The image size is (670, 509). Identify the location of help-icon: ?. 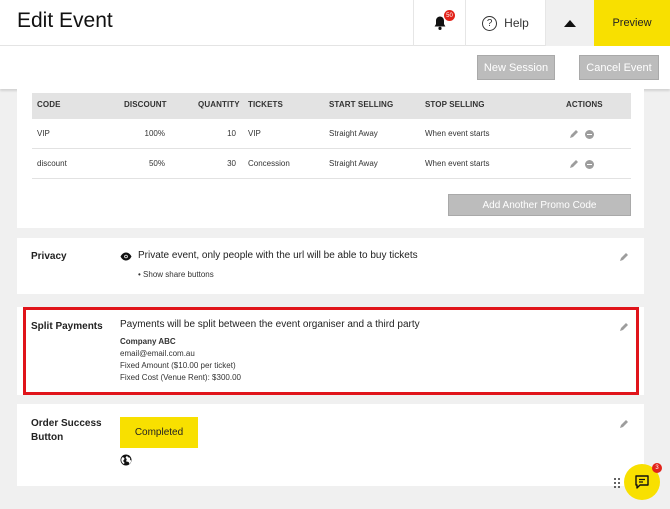
(490, 23).